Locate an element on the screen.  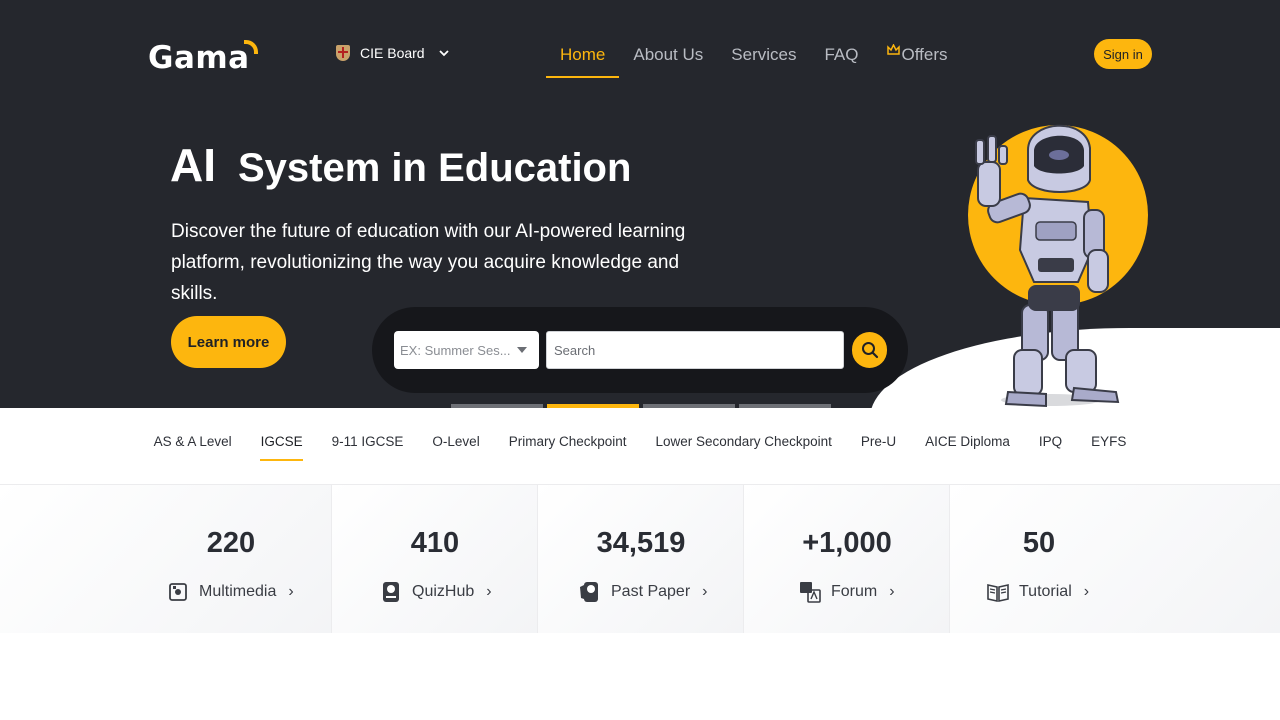
tutorial-icon is located at coordinates (998, 593).